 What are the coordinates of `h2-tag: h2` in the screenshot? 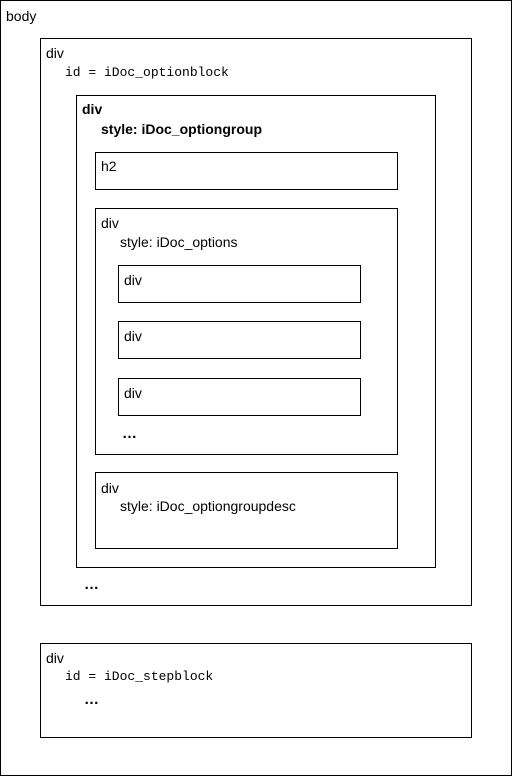 It's located at (109, 166).